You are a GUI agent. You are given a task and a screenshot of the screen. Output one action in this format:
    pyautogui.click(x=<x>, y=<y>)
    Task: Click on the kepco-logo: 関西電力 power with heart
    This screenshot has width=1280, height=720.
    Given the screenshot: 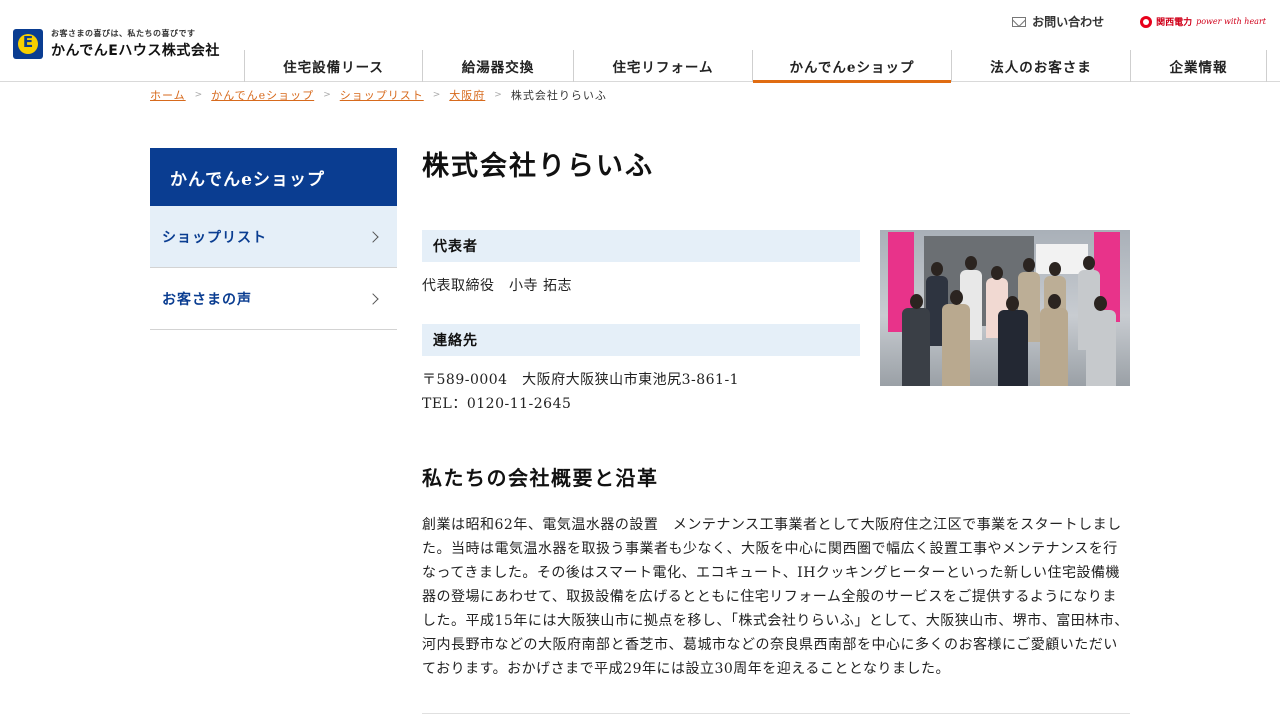 What is the action you would take?
    pyautogui.click(x=1203, y=21)
    